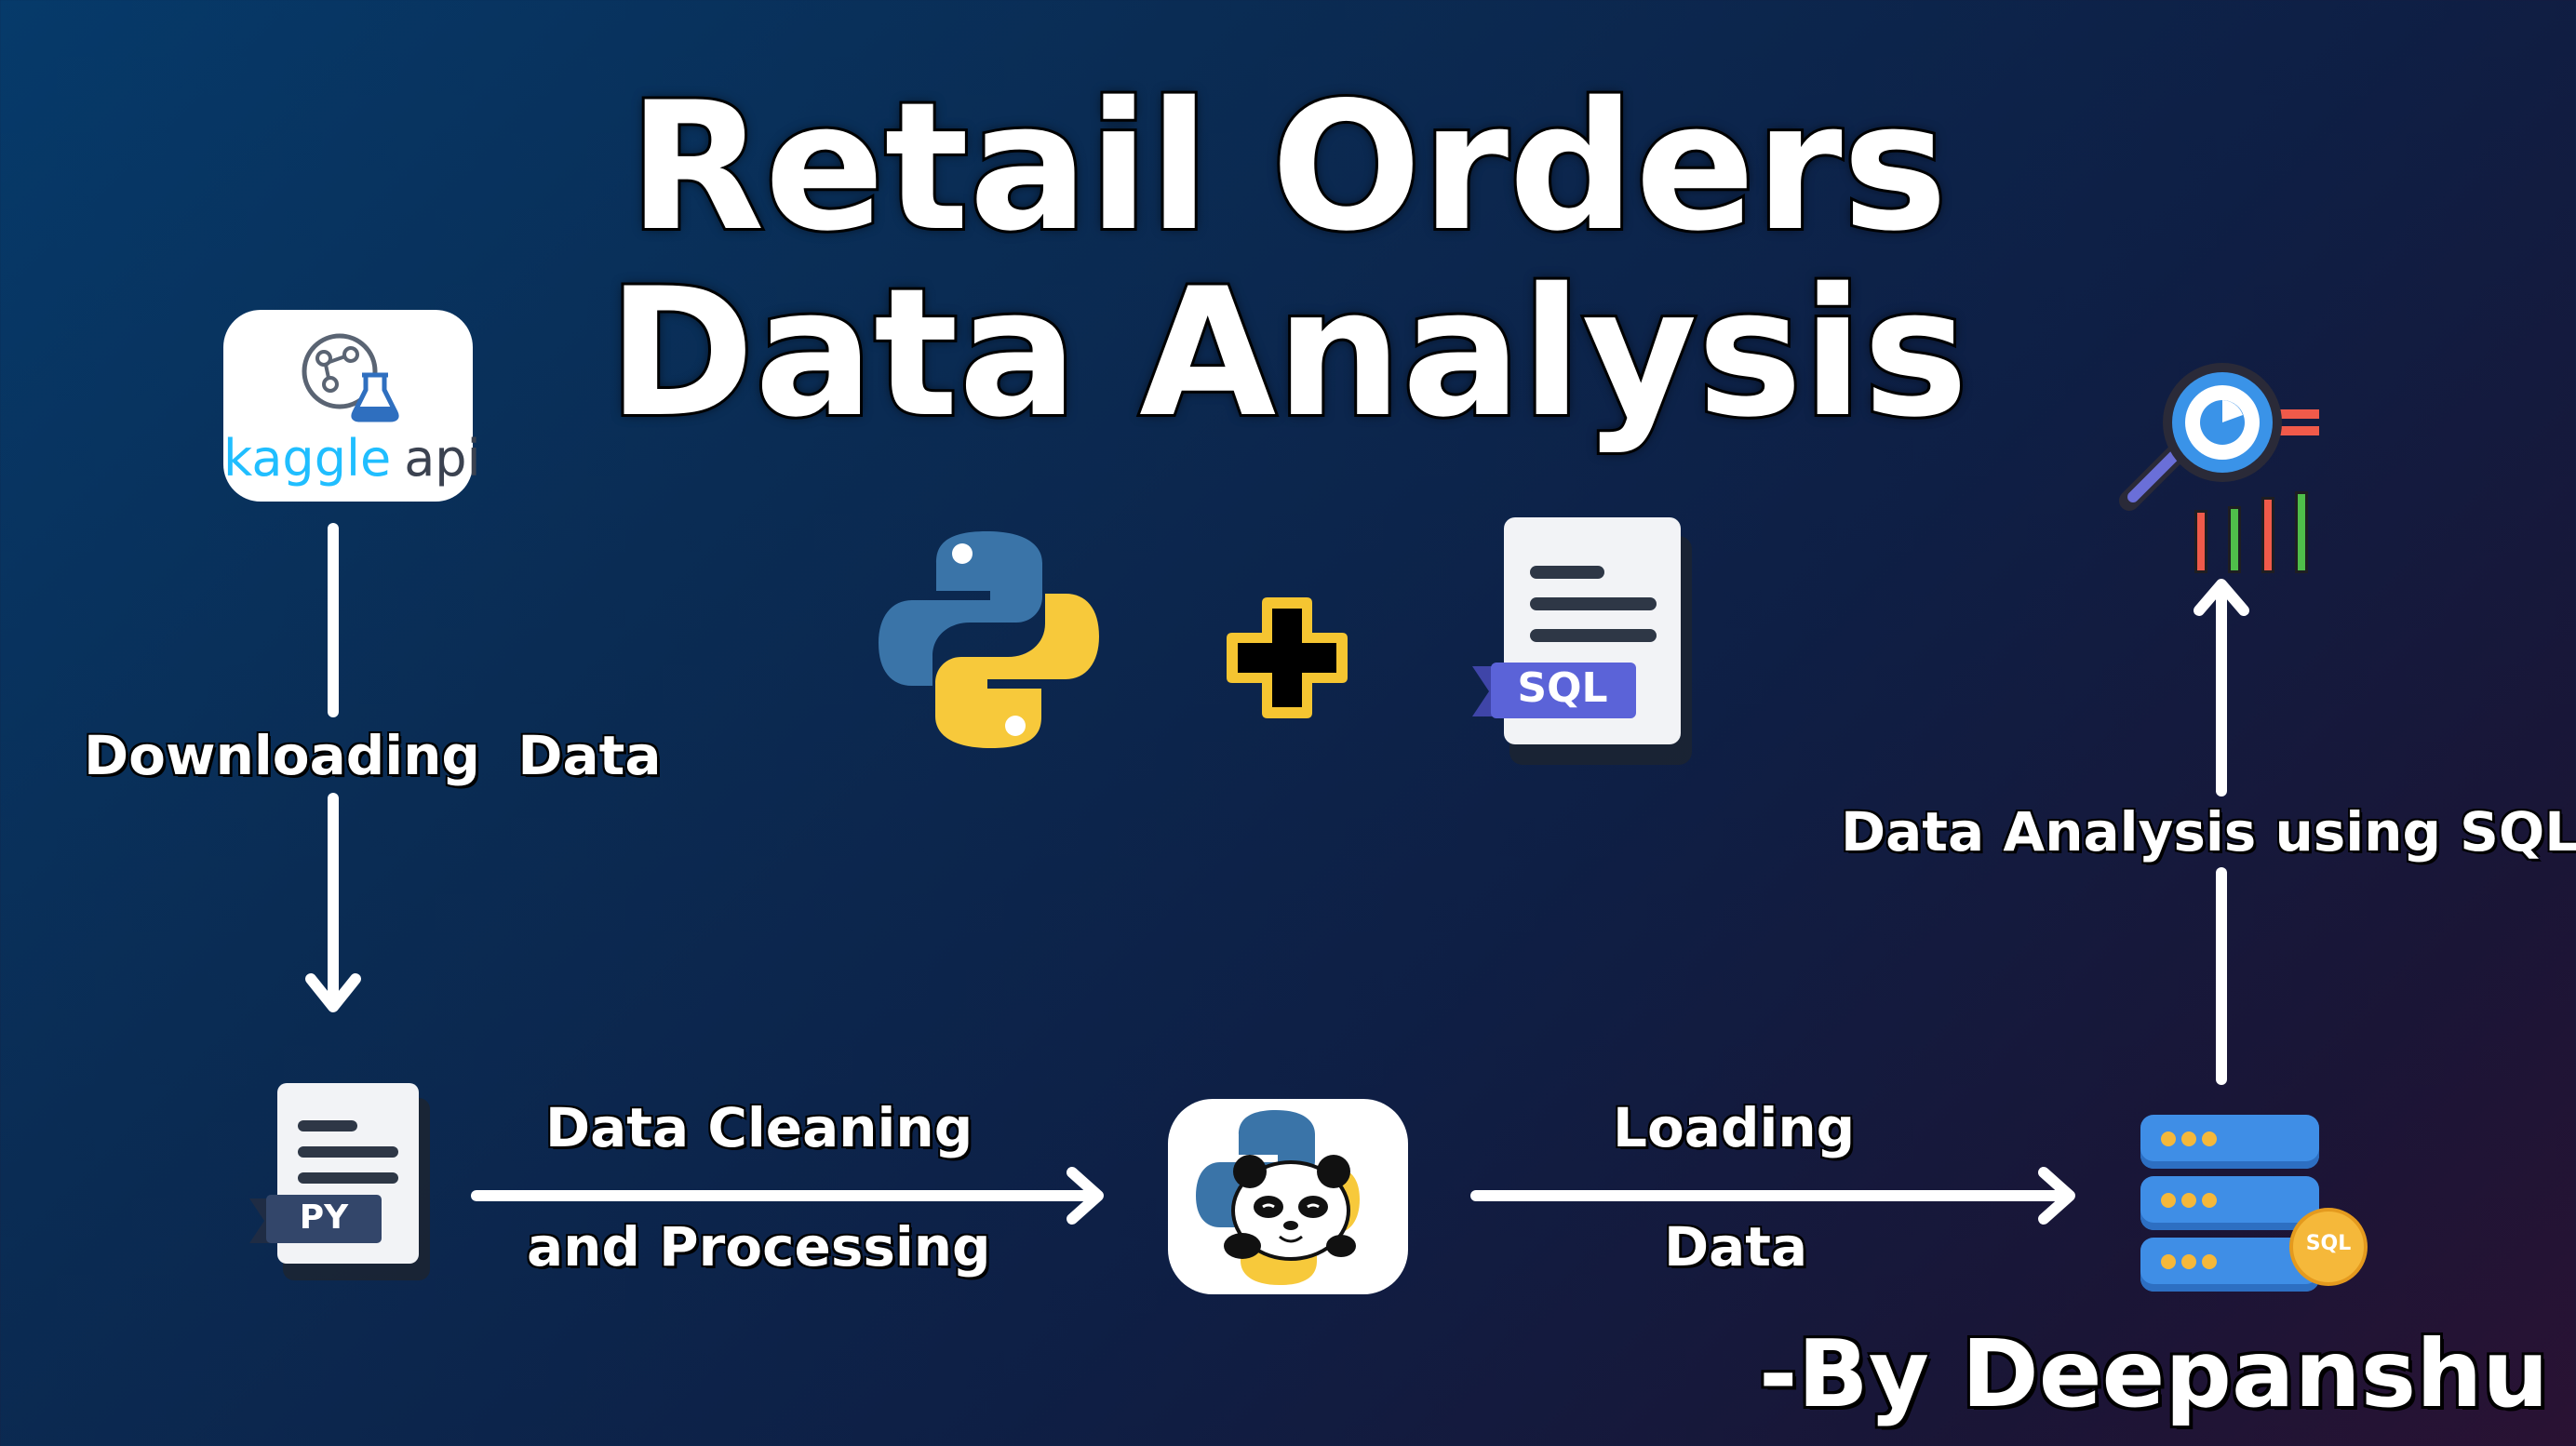  What do you see at coordinates (759, 1127) in the screenshot?
I see `edge-label-cleaning-1: Data Cleaning` at bounding box center [759, 1127].